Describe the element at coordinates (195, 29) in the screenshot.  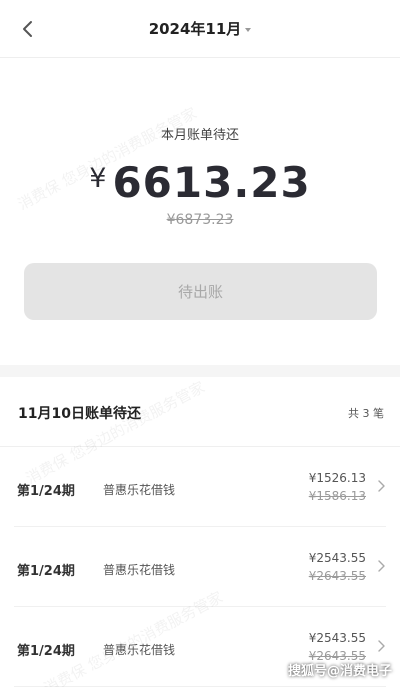
I see `page-title: 2024年11月` at that location.